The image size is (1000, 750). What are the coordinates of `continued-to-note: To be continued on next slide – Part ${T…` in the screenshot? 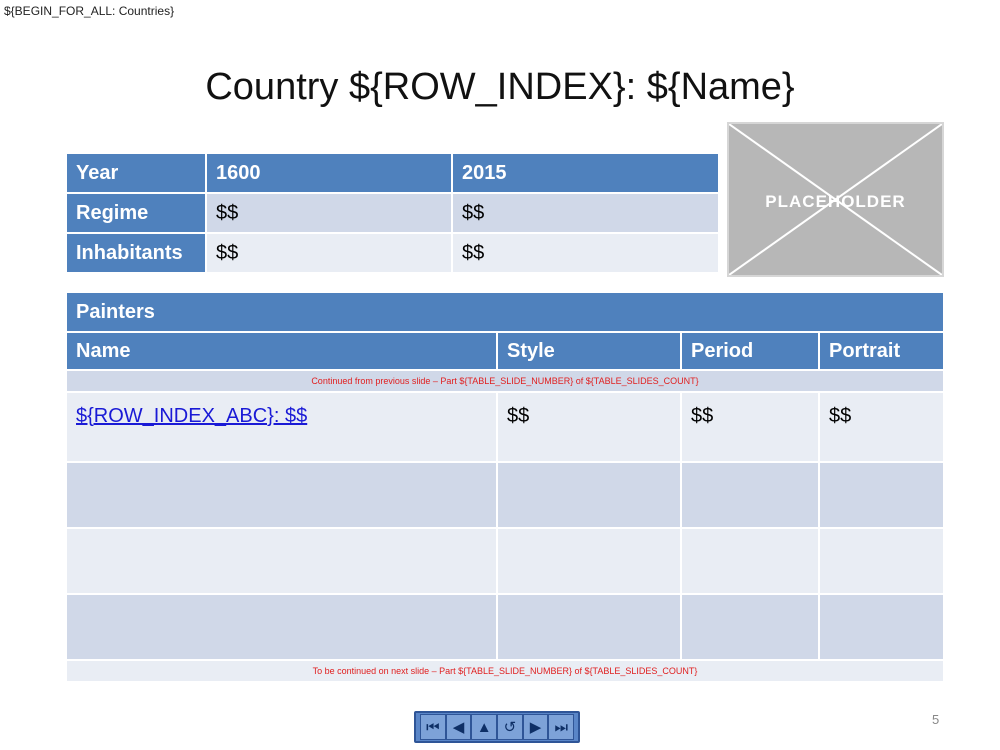 It's located at (505, 672).